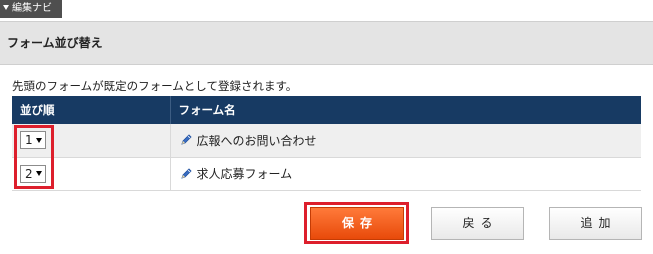  Describe the element at coordinates (245, 173) in the screenshot. I see `form-name-link: 求人応募フォーム` at that location.